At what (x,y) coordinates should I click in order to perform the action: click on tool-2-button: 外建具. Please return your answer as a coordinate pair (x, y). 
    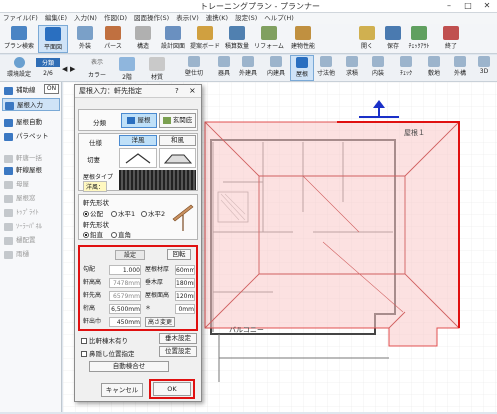
    Looking at the image, I should click on (248, 68).